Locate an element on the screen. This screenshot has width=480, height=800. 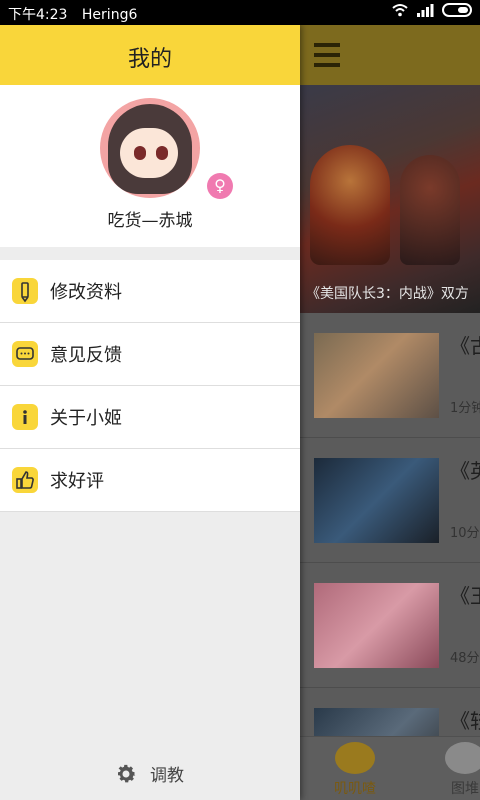
user-nickname: 吃货—赤城 is located at coordinates (150, 221).